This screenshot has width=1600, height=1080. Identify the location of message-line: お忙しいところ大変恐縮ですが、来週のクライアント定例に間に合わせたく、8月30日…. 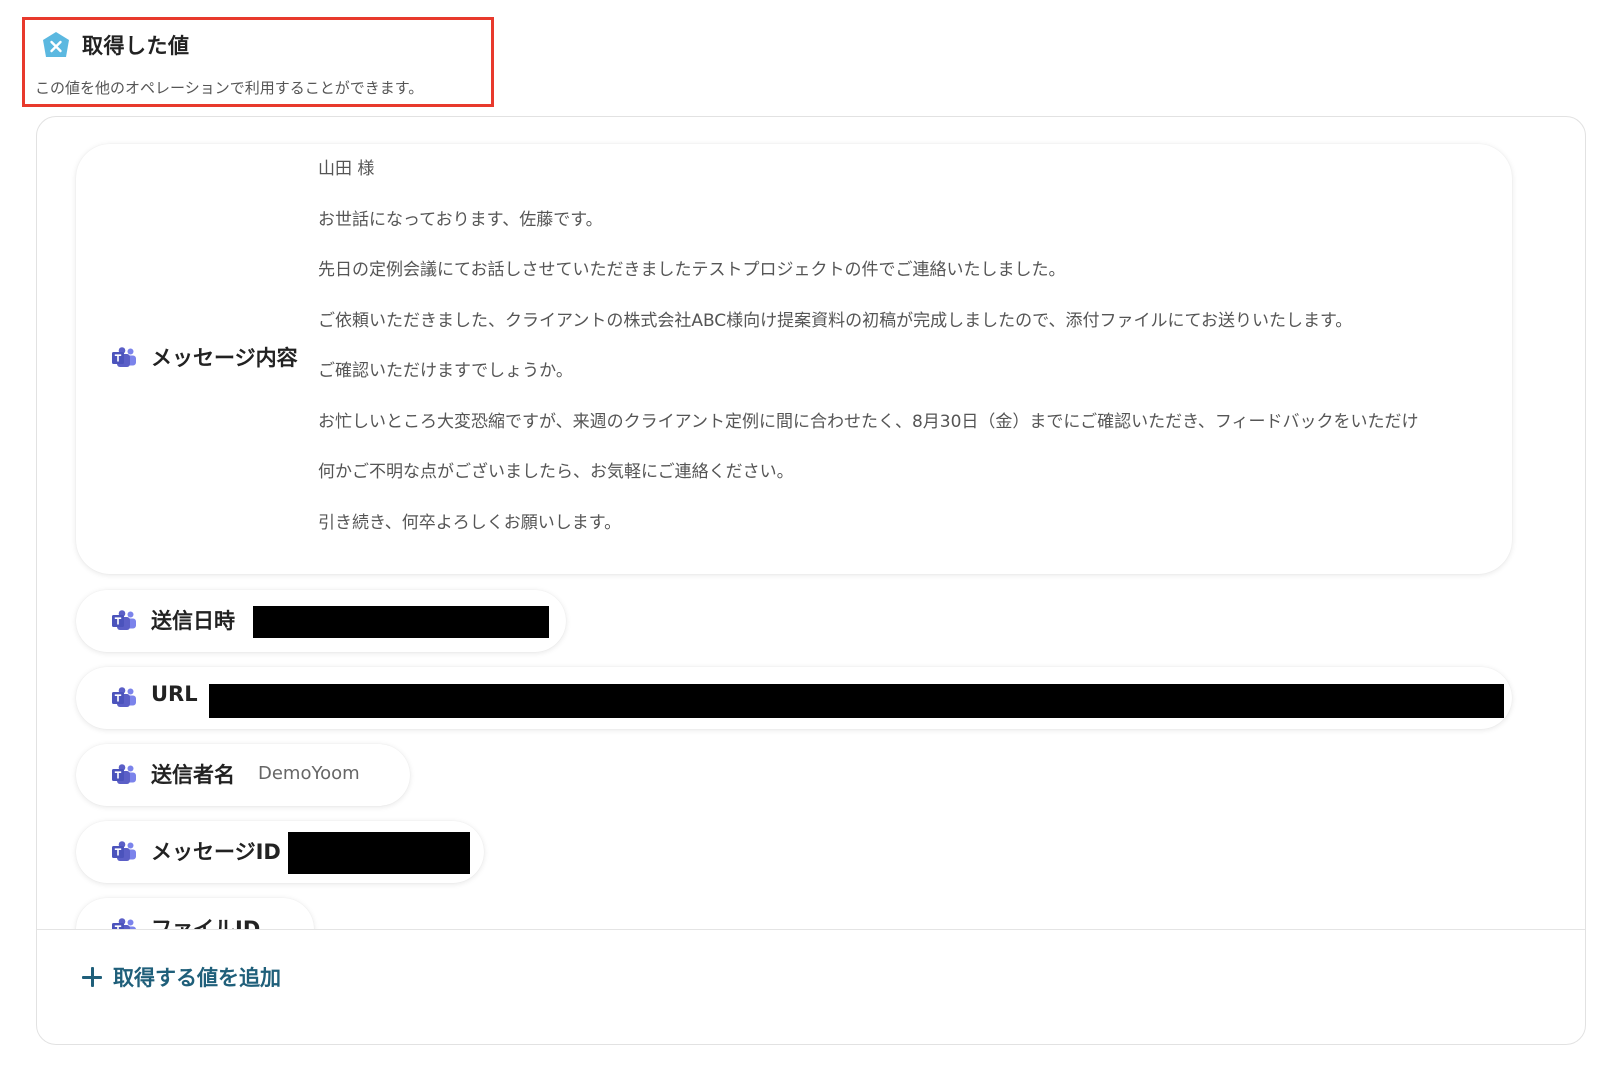
(868, 421).